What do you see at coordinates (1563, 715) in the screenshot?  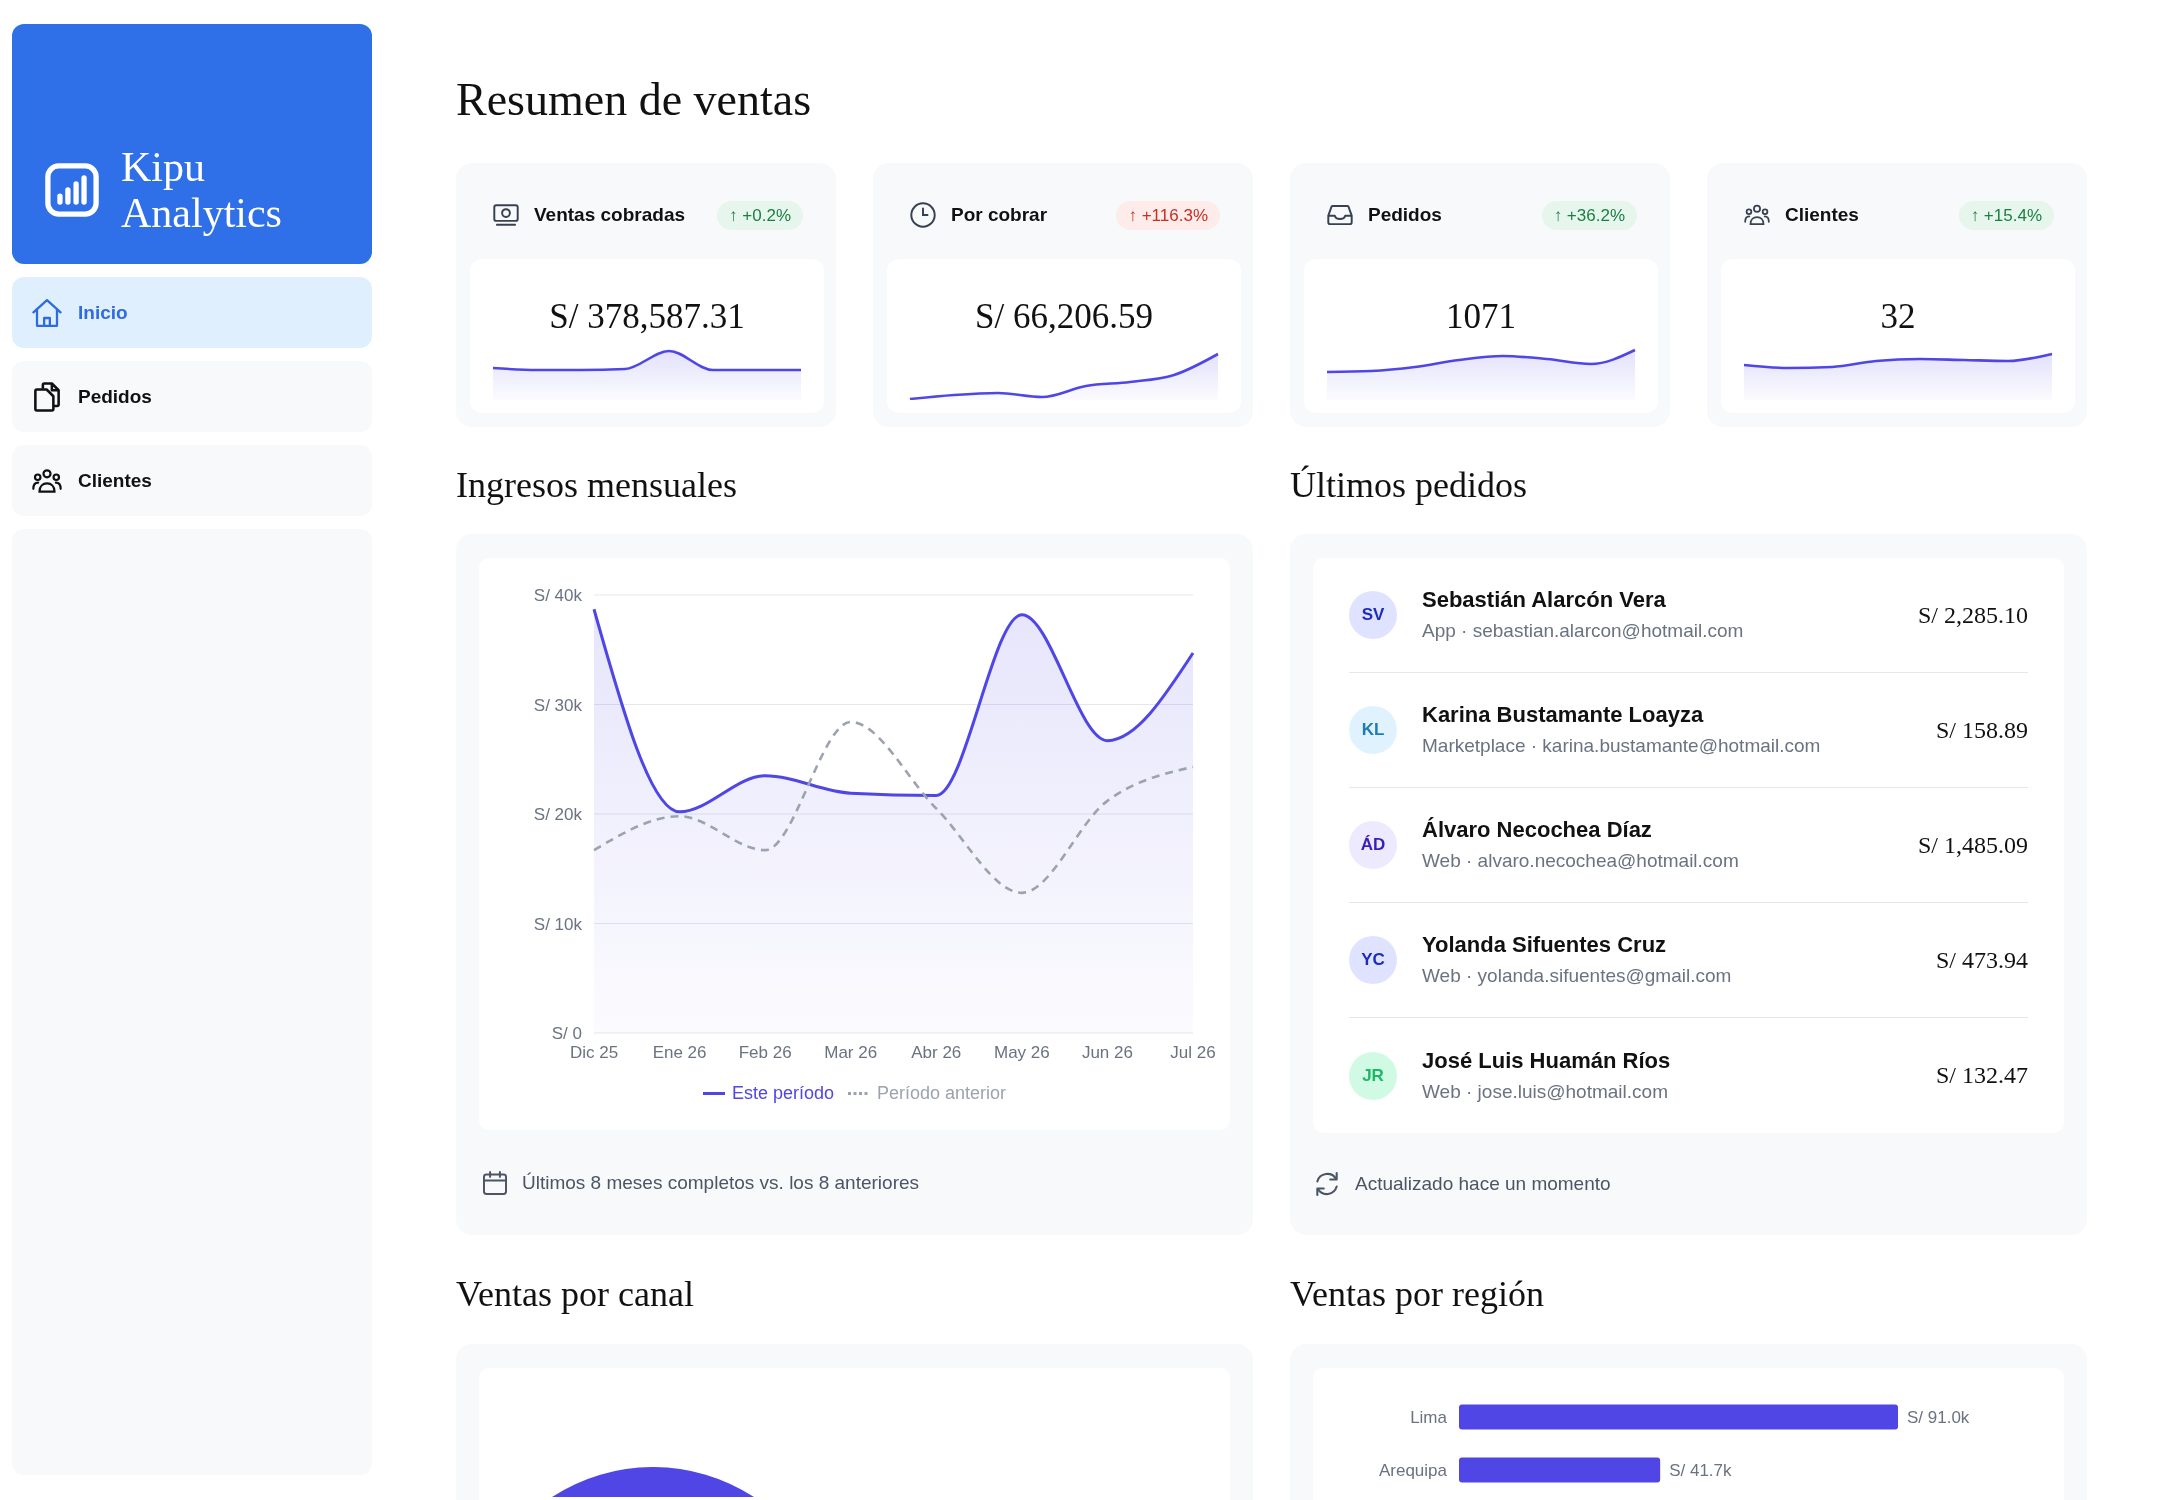 I see `customer-name: Karina Bustamante Loayza` at bounding box center [1563, 715].